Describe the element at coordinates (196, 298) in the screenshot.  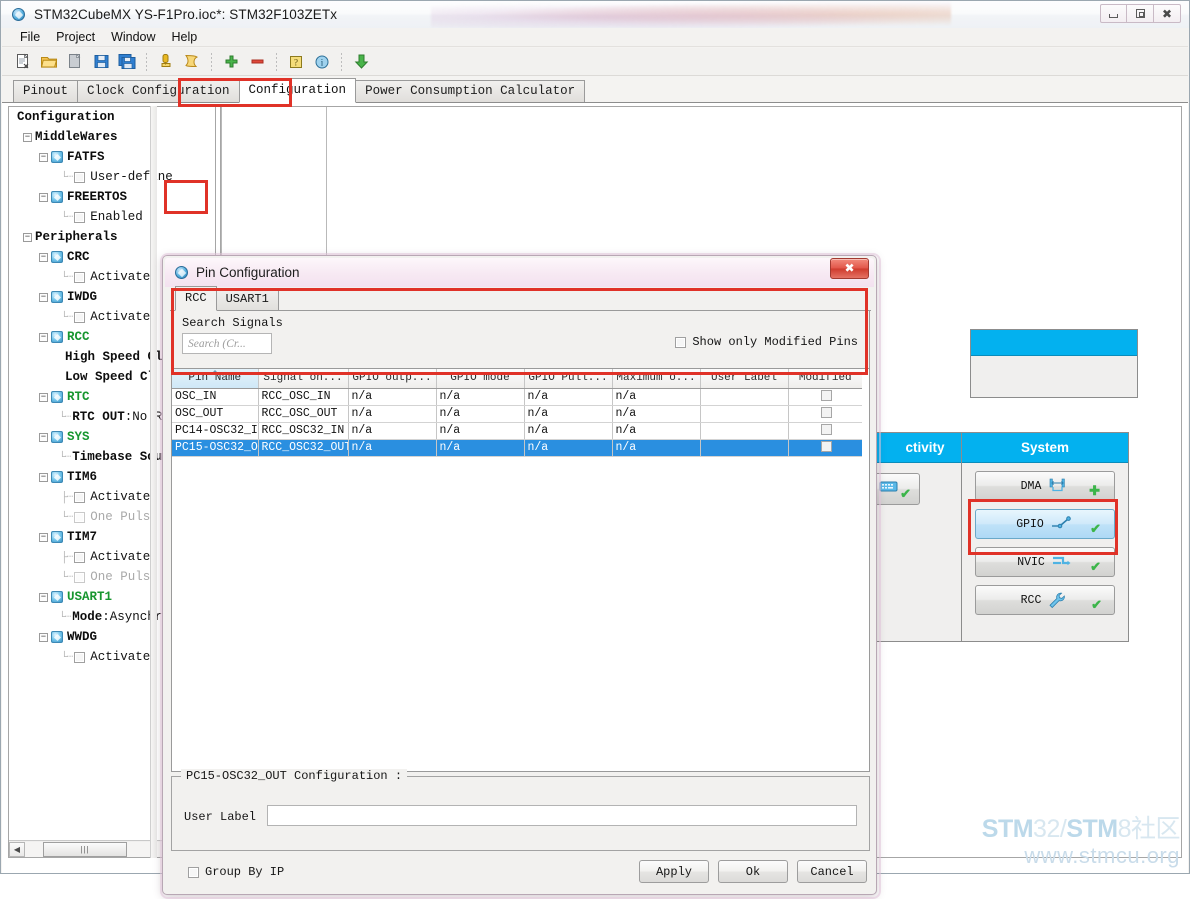
I see `dialog-tab-rcc: RCC` at that location.